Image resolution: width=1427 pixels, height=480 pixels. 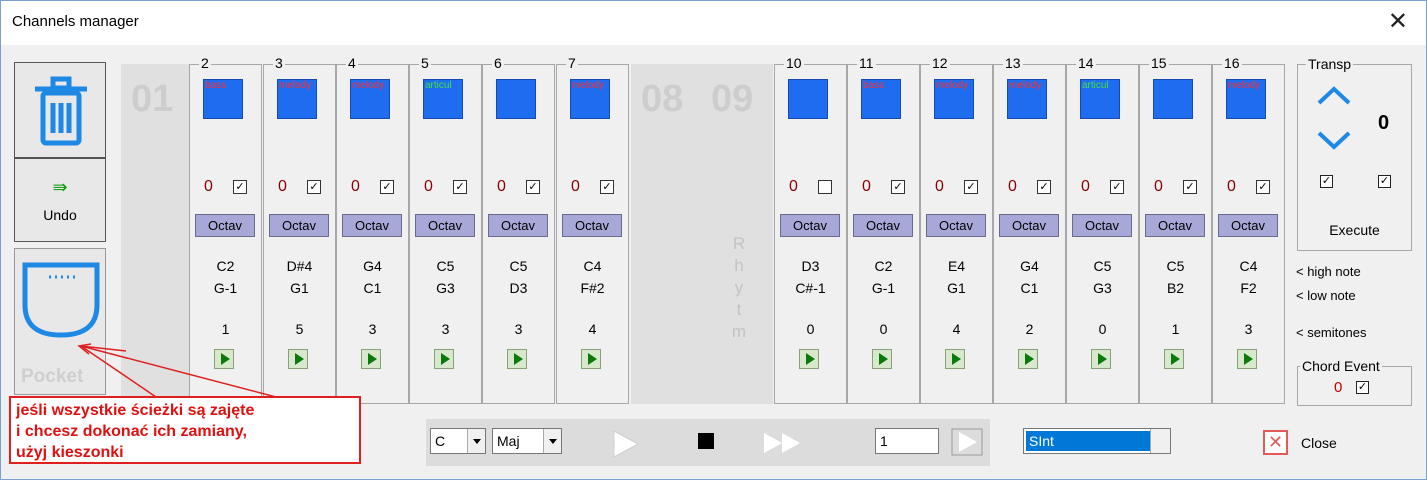 What do you see at coordinates (1354, 153) in the screenshot?
I see `transp-group: Transp 0 ✓ ✓ Execute` at bounding box center [1354, 153].